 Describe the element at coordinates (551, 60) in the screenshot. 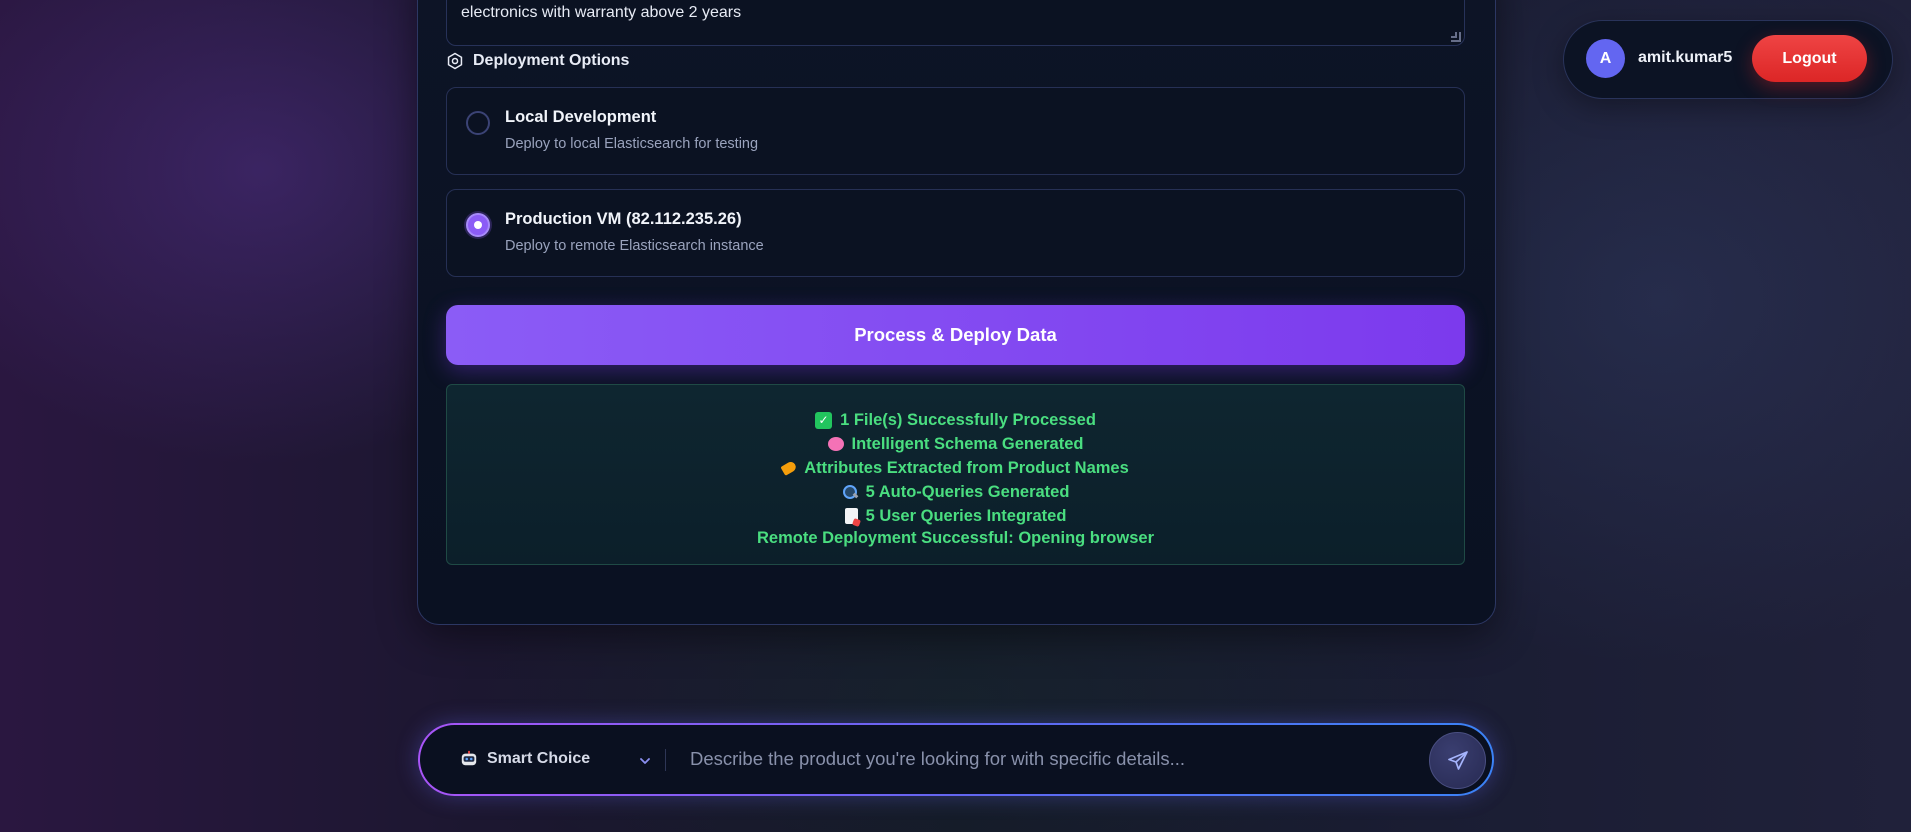

I see `deployment-options-title: Deployment Options` at that location.